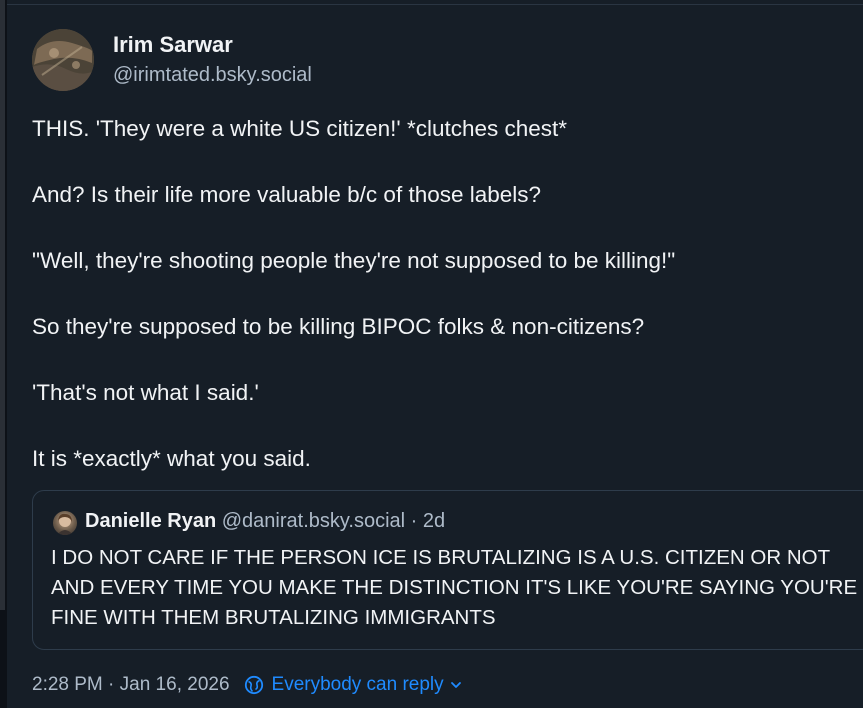 This screenshot has width=863, height=708. Describe the element at coordinates (150, 521) in the screenshot. I see `quoted-author-name: Danielle Ryan` at that location.